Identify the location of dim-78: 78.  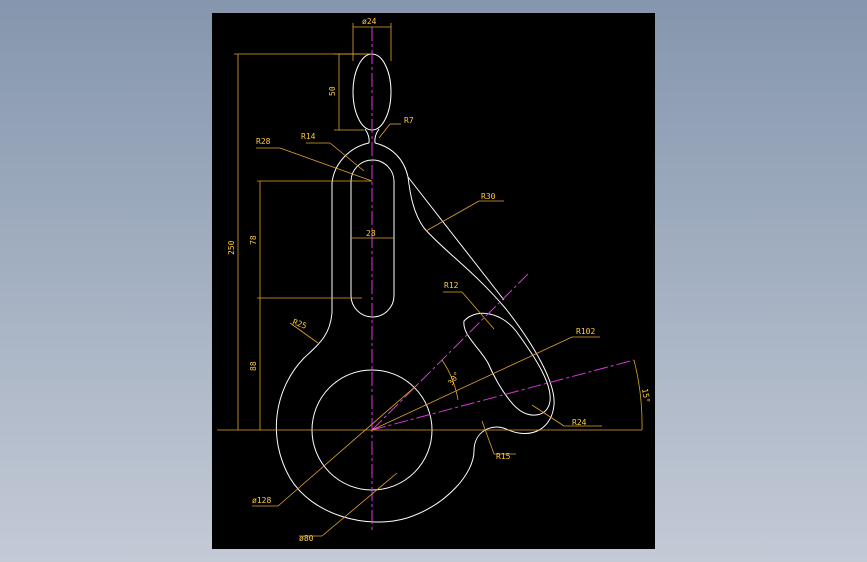
(253, 240).